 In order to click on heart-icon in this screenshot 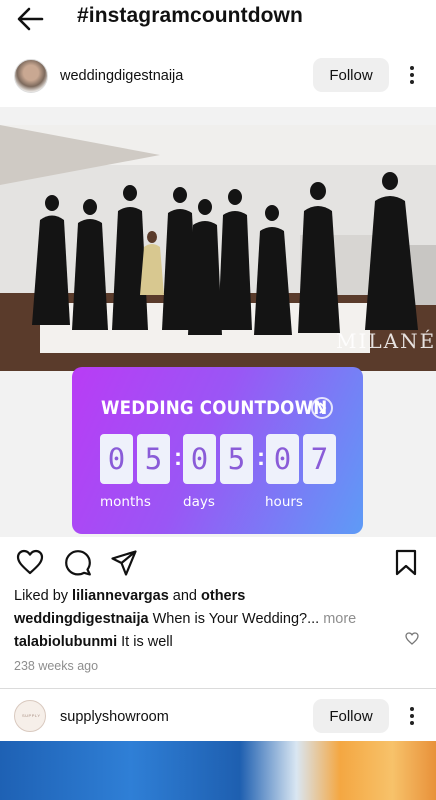, I will do `click(30, 562)`.